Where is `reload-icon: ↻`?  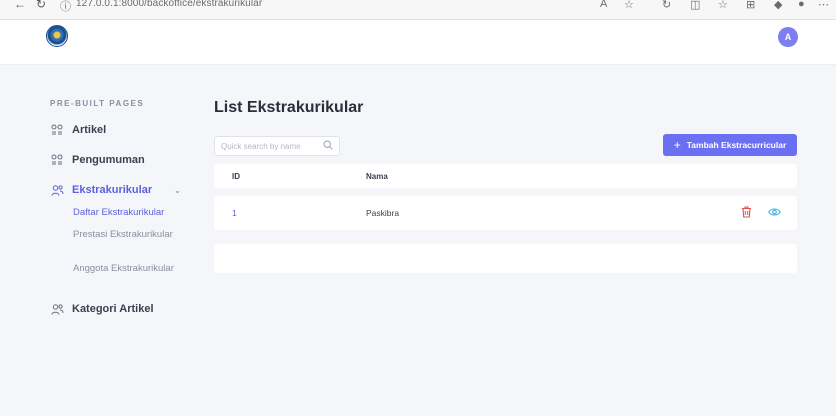
reload-icon: ↻ is located at coordinates (41, 5).